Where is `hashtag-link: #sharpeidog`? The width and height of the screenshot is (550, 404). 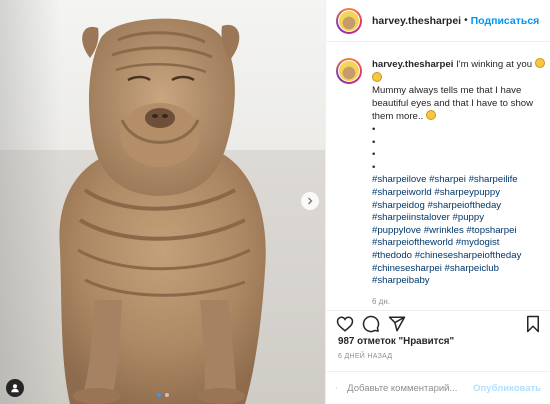
hashtag-link: #sharpeidog is located at coordinates (398, 205).